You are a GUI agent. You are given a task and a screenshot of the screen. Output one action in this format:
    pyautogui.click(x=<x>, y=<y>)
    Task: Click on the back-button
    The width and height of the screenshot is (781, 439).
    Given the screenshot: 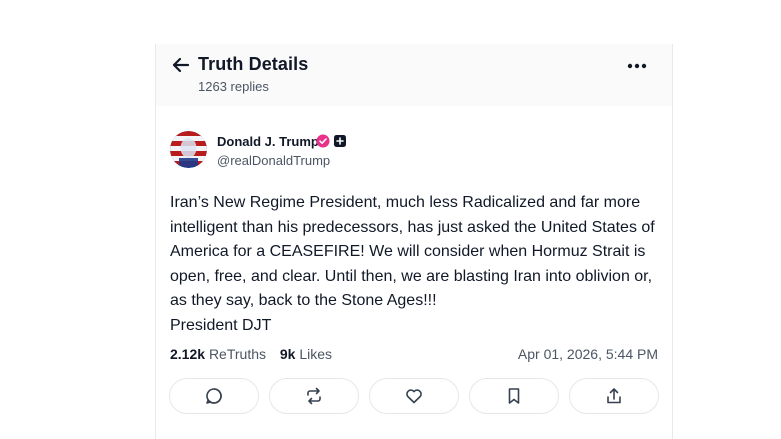 What is the action you would take?
    pyautogui.click(x=181, y=65)
    